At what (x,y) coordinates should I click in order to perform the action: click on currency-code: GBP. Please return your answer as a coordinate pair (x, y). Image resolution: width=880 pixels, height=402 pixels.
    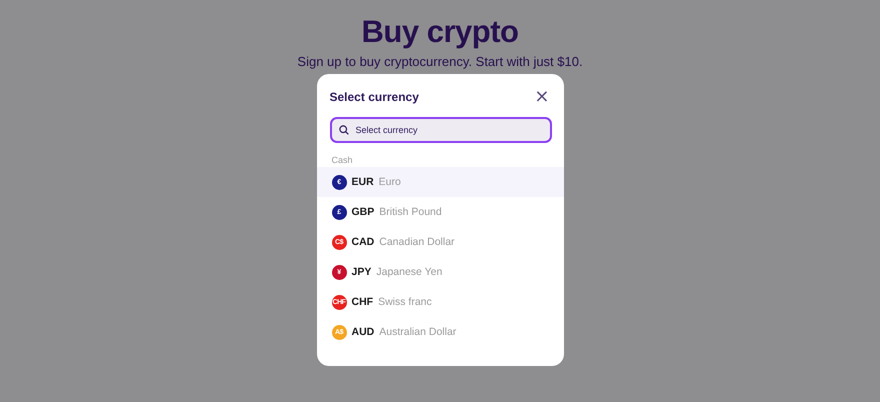
    Looking at the image, I should click on (363, 212).